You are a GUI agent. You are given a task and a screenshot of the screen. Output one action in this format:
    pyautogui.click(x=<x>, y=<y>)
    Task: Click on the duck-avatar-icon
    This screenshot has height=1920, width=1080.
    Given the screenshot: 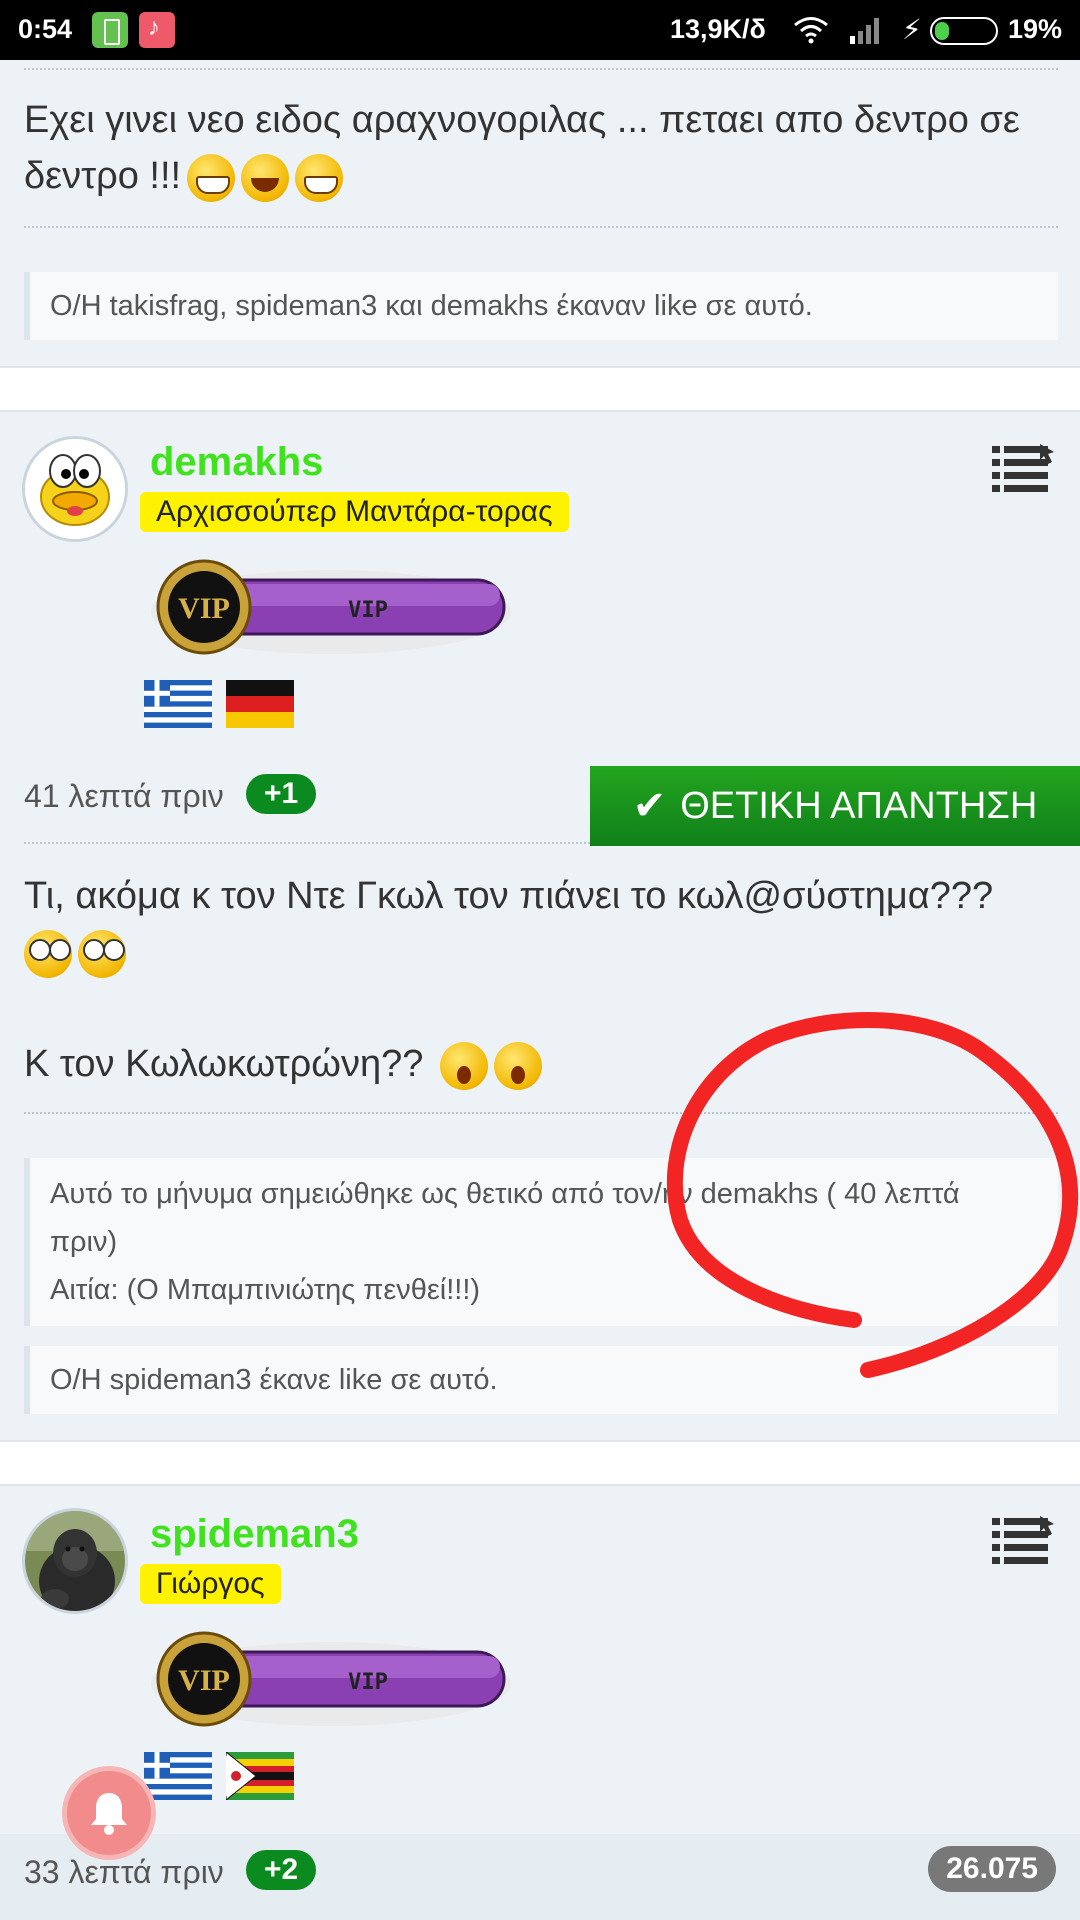 What is the action you would take?
    pyautogui.click(x=75, y=489)
    